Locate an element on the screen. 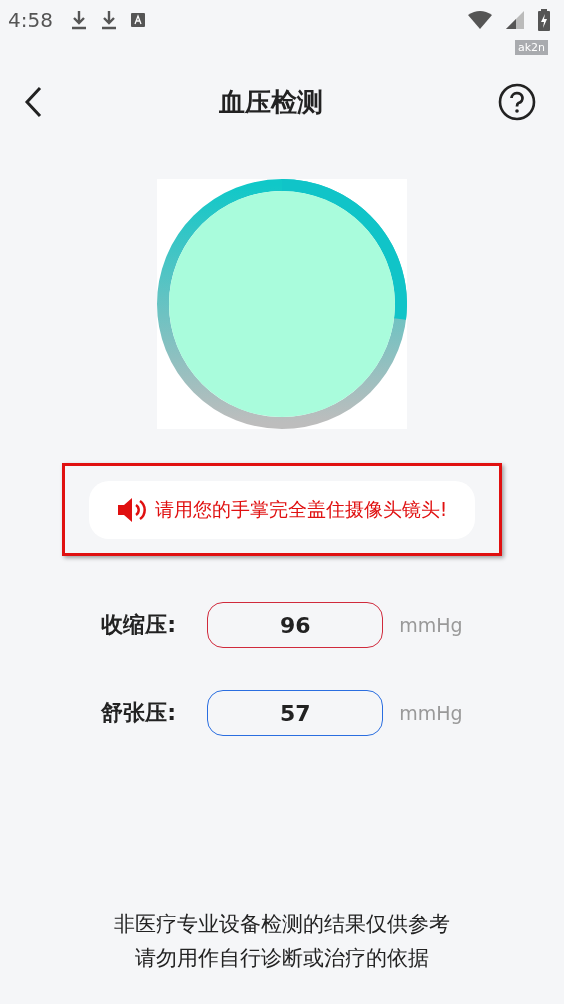 Image resolution: width=564 pixels, height=1004 pixels. reading-value: 96 is located at coordinates (295, 625).